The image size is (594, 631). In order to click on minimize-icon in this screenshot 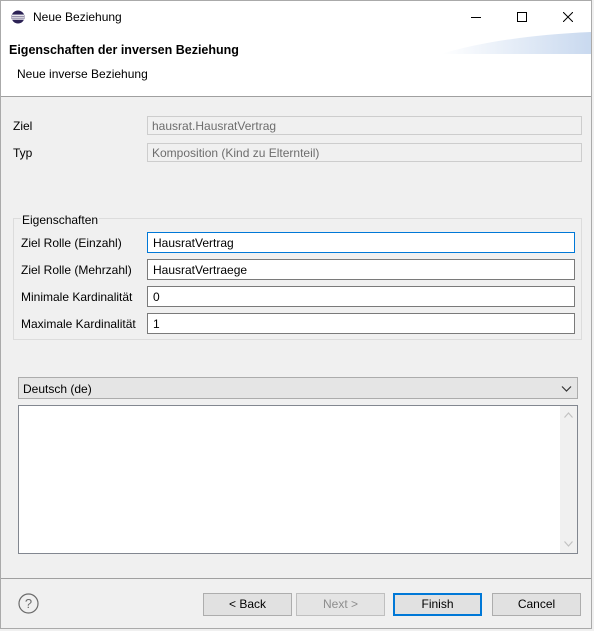, I will do `click(476, 17)`.